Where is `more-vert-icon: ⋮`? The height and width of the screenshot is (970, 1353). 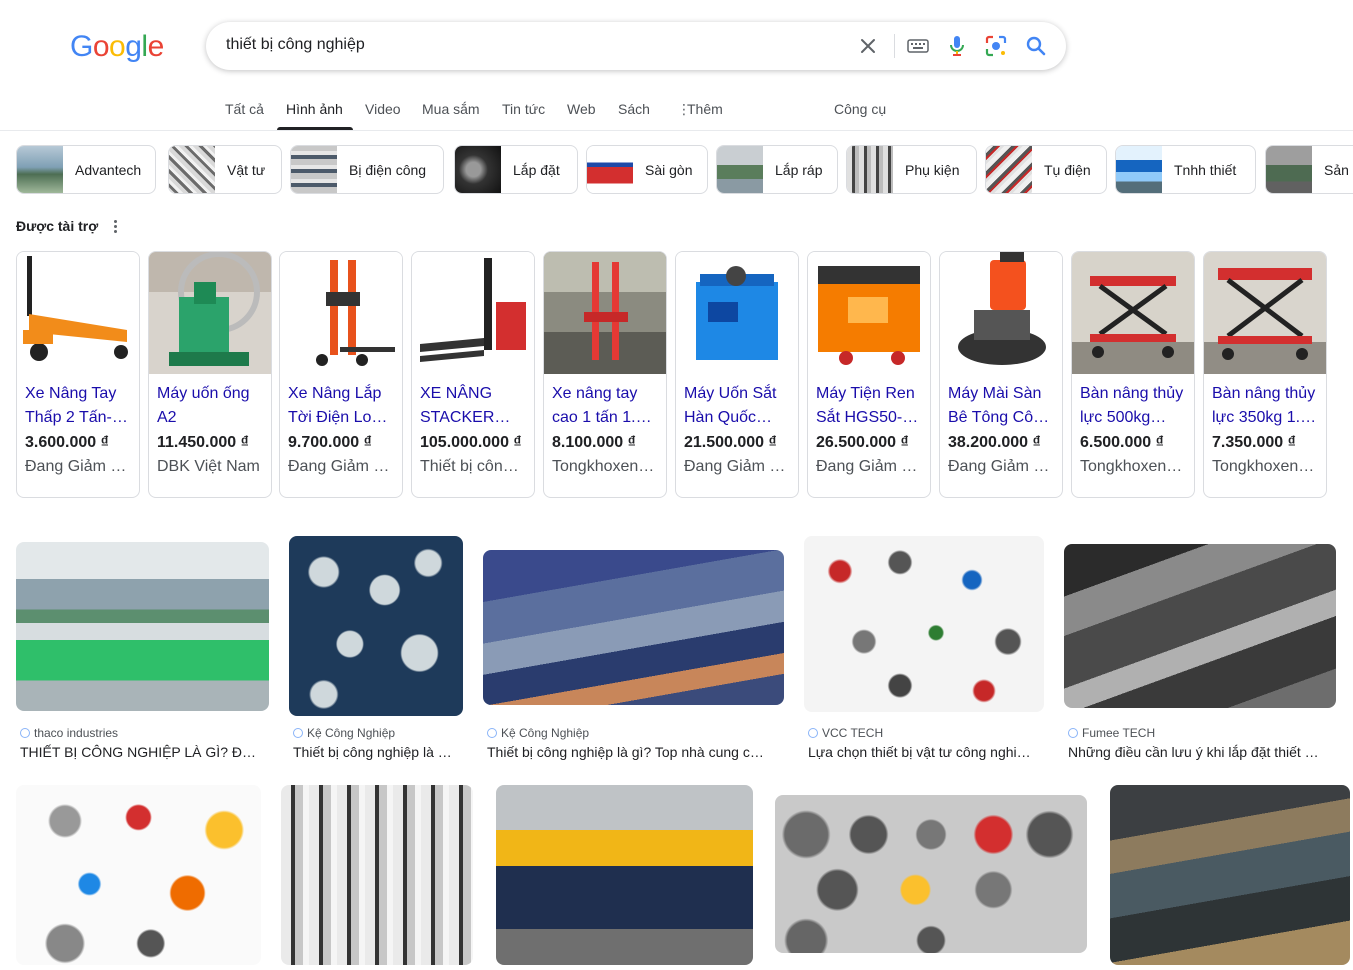 more-vert-icon: ⋮ is located at coordinates (684, 109).